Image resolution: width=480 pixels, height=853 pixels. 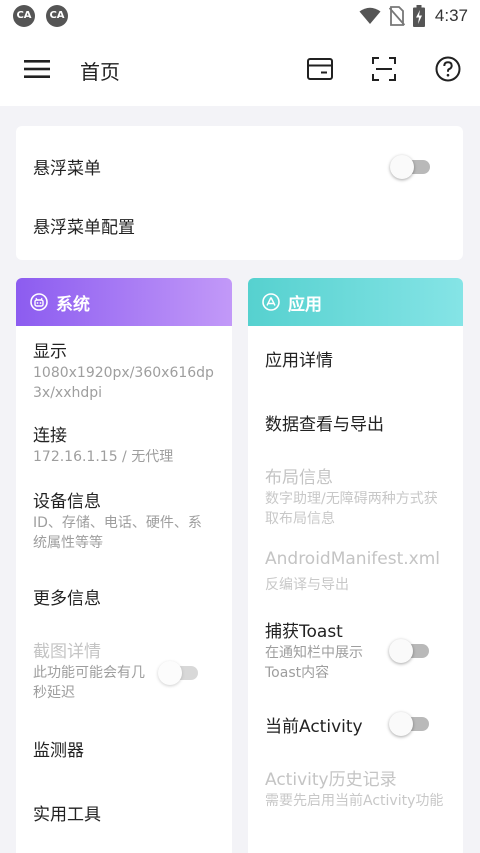 I want to click on float-menu-config-row: 悬浮菜单配置, so click(x=239, y=226).